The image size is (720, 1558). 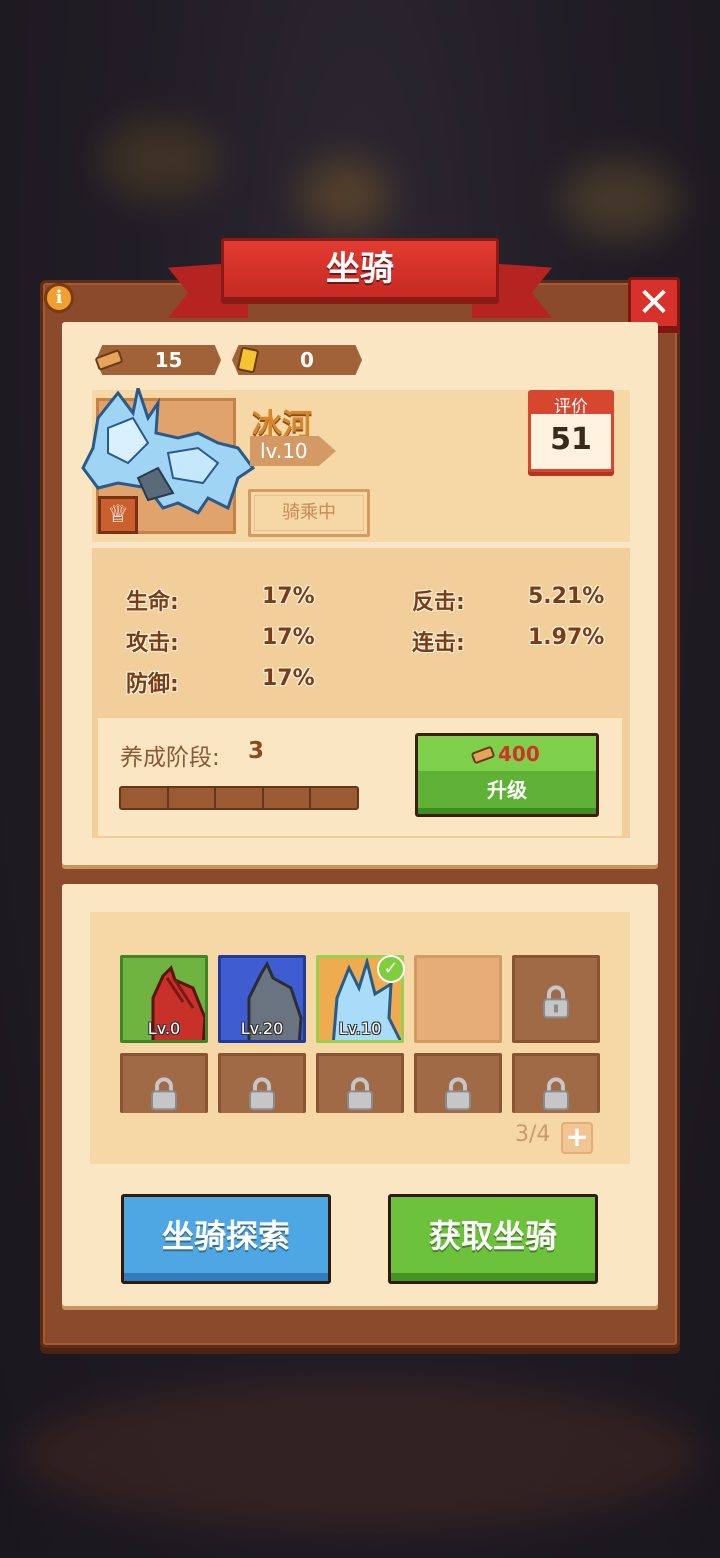 I want to click on riding-status-button: 骑乘中, so click(x=309, y=513).